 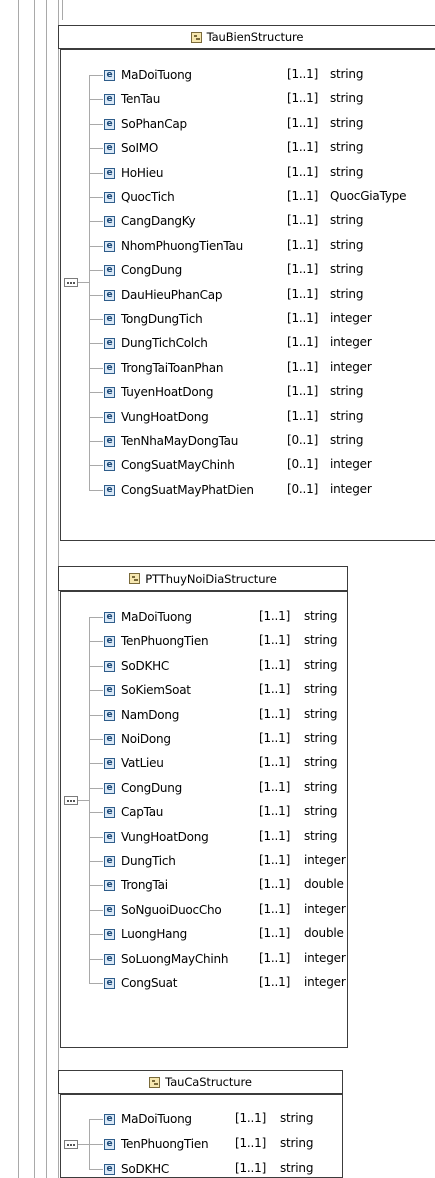 What do you see at coordinates (152, 788) in the screenshot?
I see `element-name: CongDung` at bounding box center [152, 788].